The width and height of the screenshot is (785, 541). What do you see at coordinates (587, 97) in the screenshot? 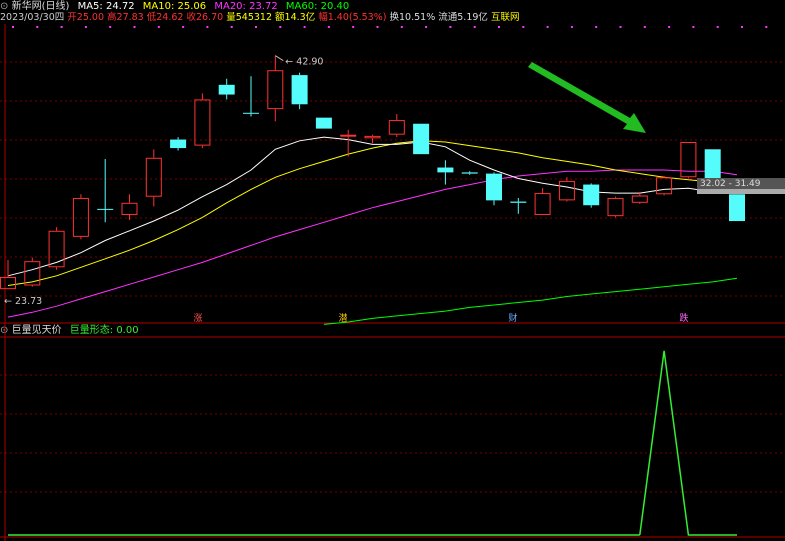
I see `pointer-arrow-icon` at bounding box center [587, 97].